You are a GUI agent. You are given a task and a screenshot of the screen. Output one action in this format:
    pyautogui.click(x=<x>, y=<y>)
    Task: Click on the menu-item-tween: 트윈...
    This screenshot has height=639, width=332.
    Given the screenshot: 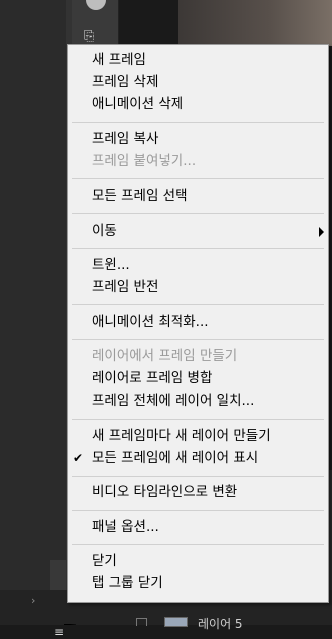 What is the action you would take?
    pyautogui.click(x=198, y=265)
    